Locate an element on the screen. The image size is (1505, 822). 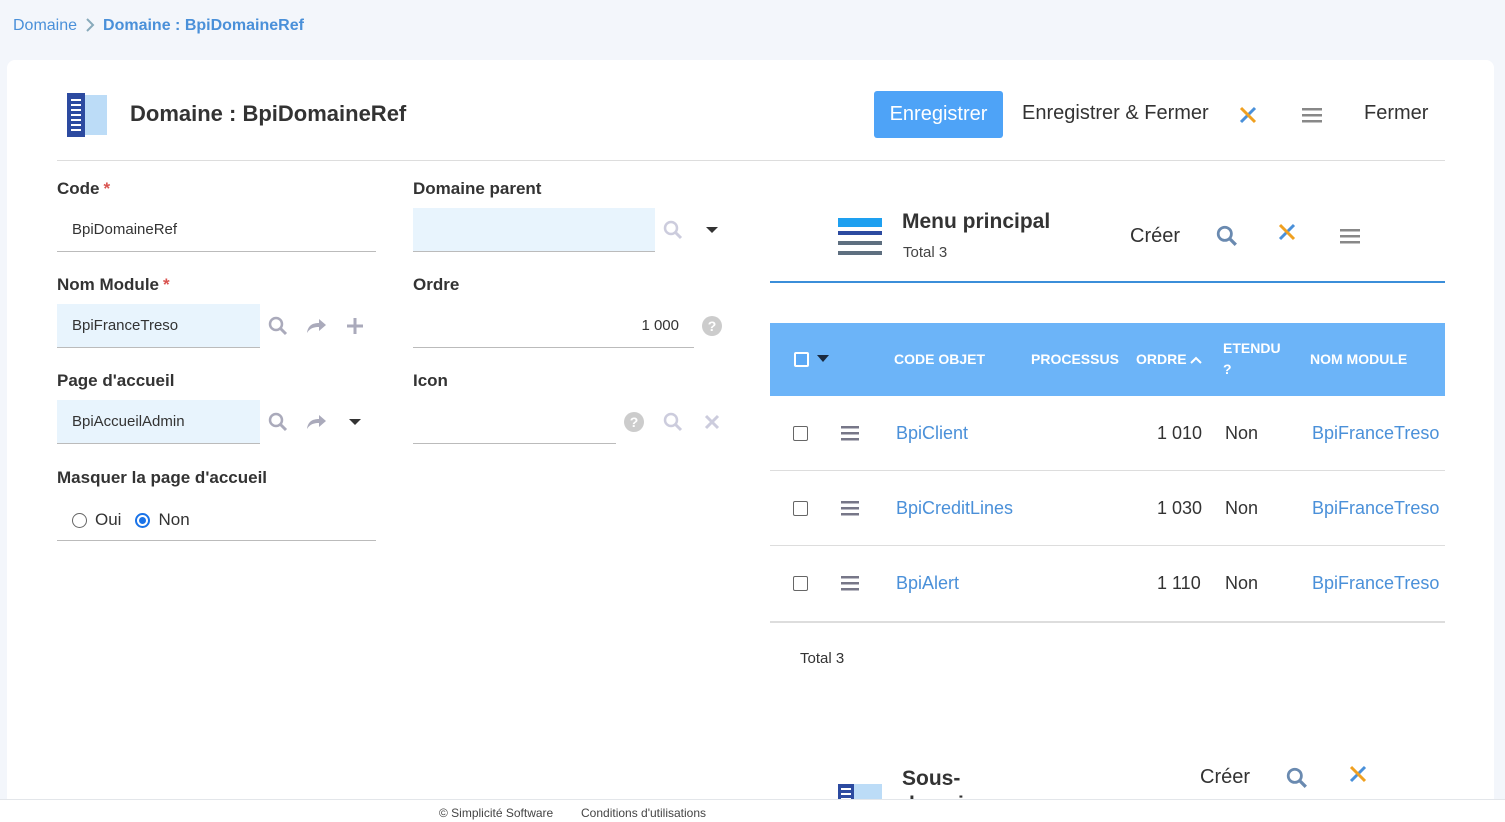
table-row: BpiAlert 1 110 Non BpiFranceTreso is located at coordinates (1107, 583).